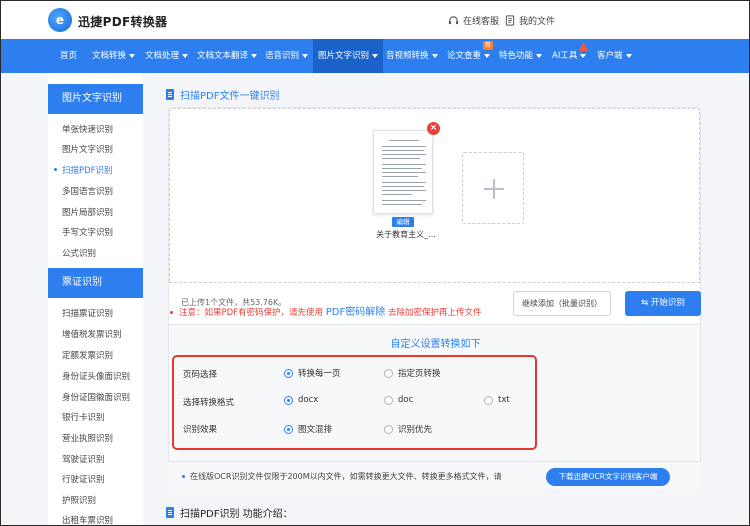 Image resolution: width=750 pixels, height=526 pixels. I want to click on top-header: e 迅捷PDF转换器 在线客服 我的文件, so click(375, 19).